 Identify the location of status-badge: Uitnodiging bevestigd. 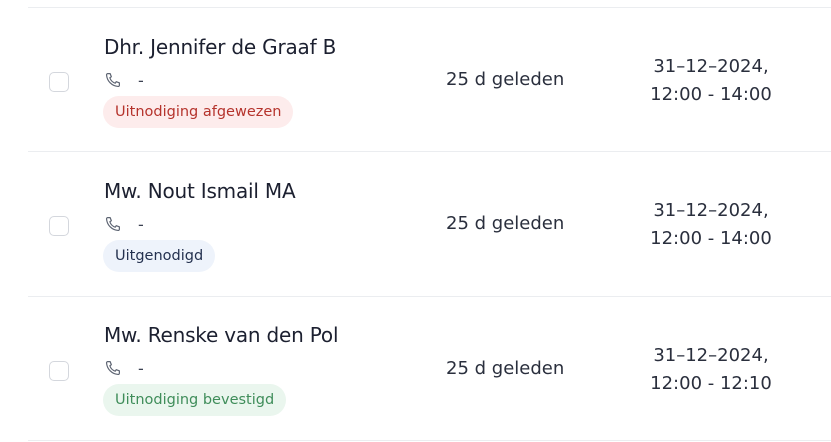
(195, 400).